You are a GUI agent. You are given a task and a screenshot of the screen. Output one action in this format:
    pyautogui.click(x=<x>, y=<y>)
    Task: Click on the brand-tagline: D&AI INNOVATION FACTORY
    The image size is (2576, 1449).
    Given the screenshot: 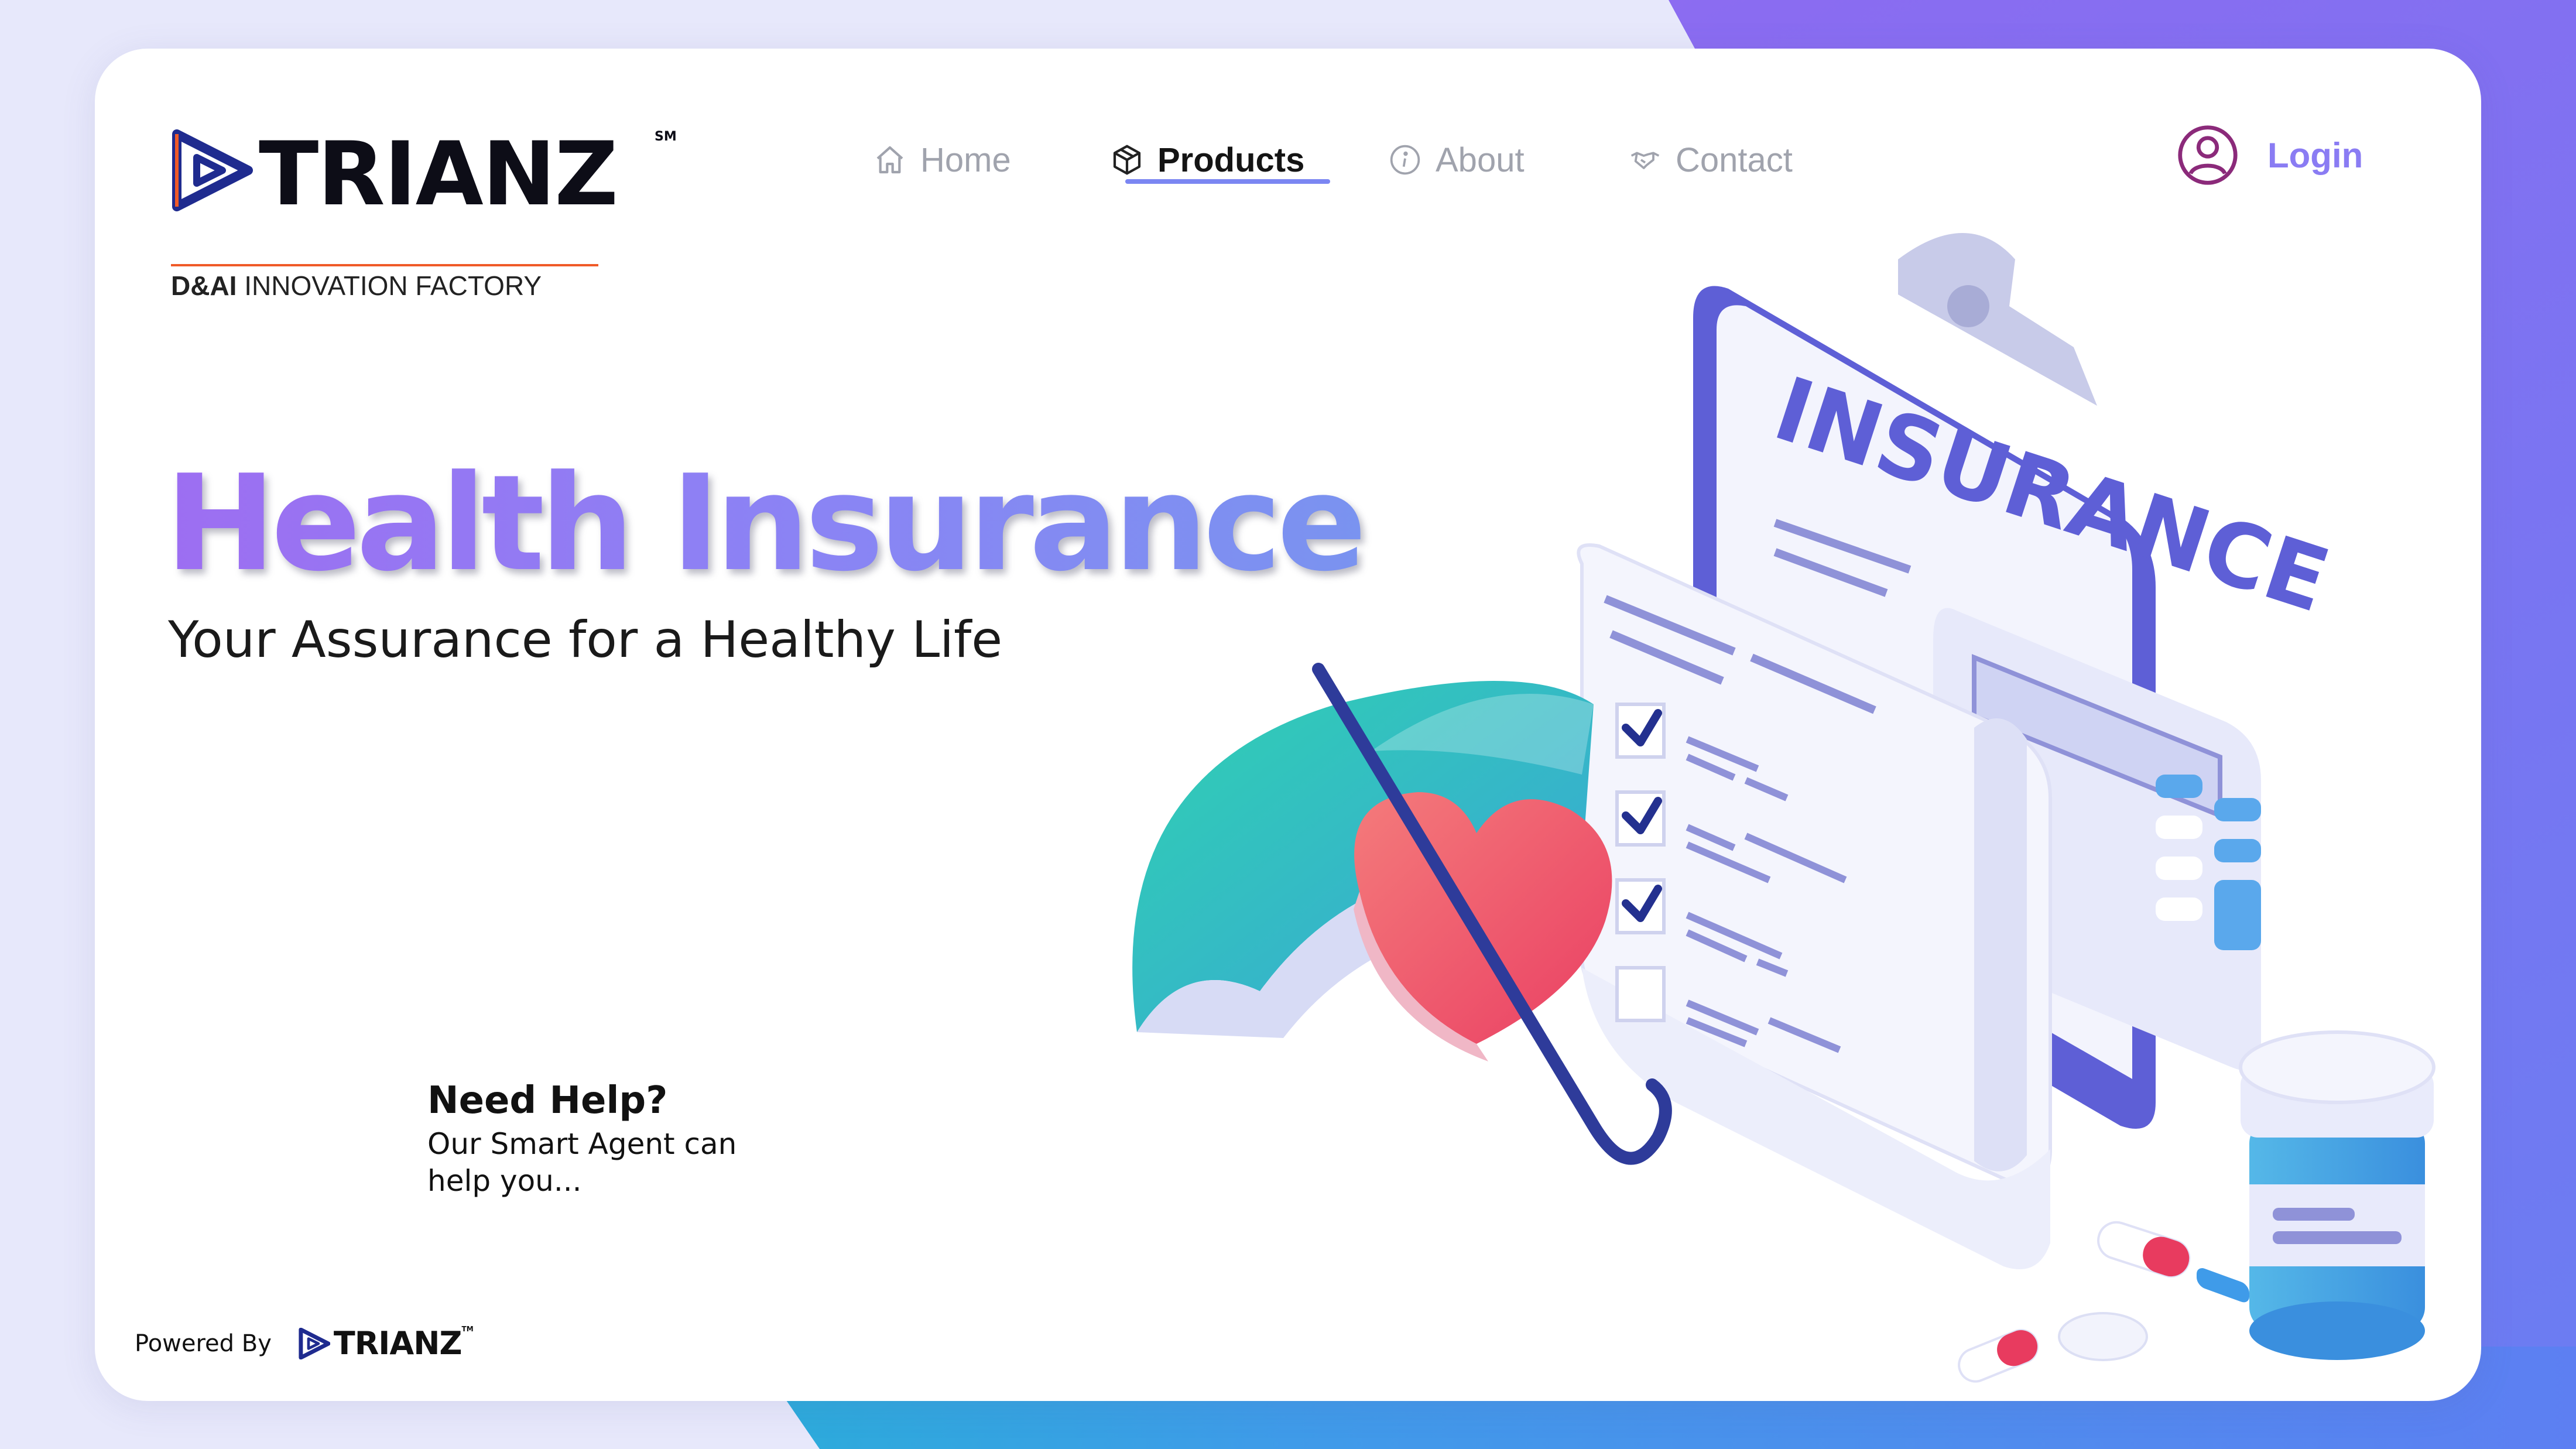 What is the action you would take?
    pyautogui.click(x=356, y=286)
    